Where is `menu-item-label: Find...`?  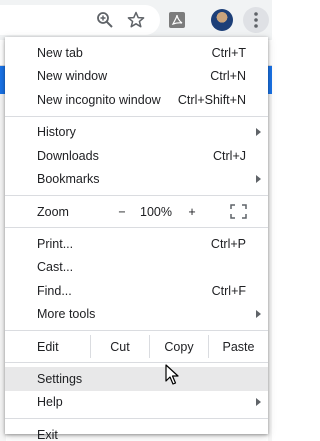 menu-item-label: Find... is located at coordinates (54, 290).